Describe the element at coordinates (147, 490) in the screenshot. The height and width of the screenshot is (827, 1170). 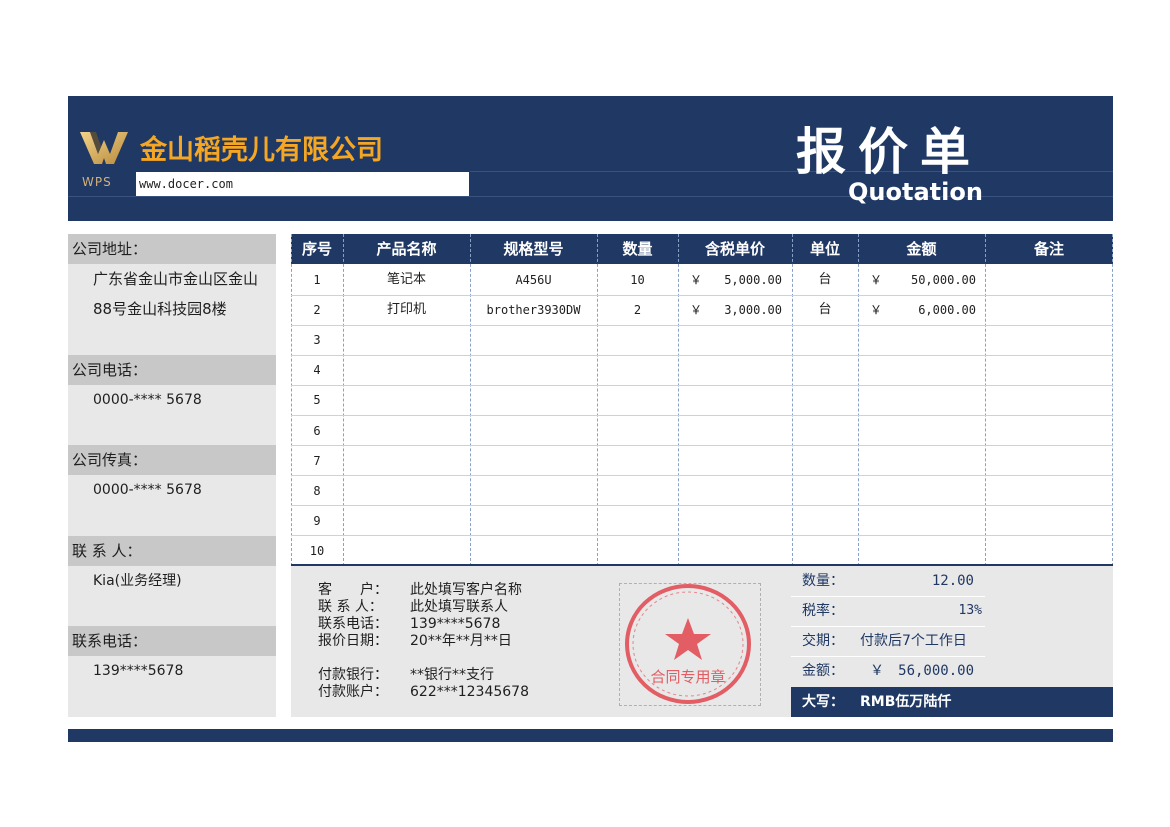
I see `fax-value: 0000-**** 5678` at that location.